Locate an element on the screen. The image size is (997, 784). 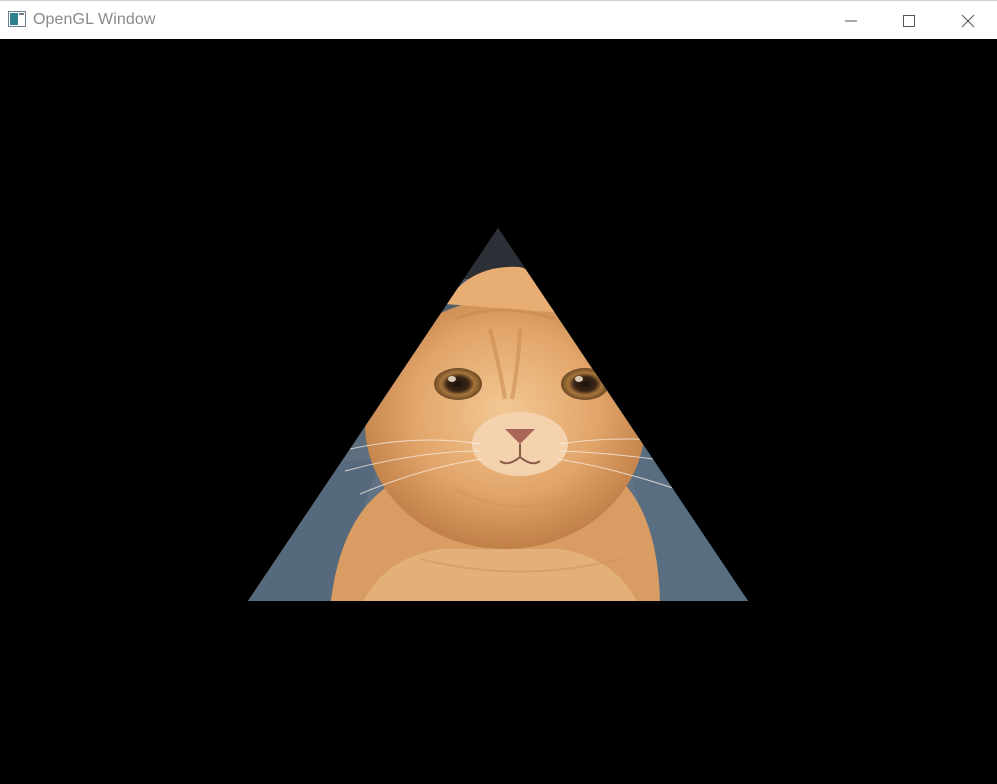
close-button is located at coordinates (968, 20).